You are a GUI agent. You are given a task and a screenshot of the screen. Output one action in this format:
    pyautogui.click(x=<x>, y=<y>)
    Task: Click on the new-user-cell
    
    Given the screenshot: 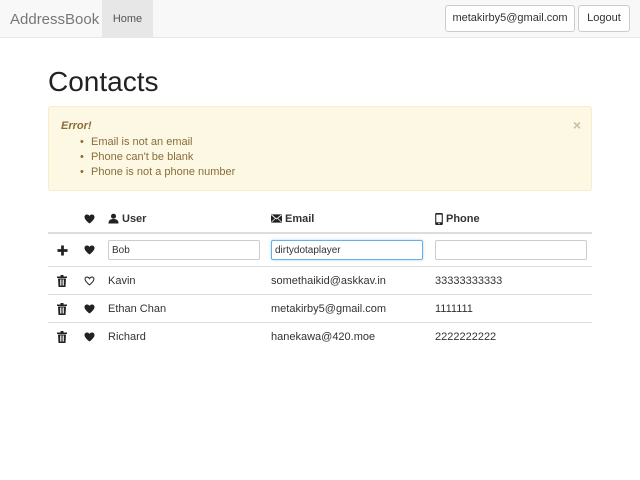 What is the action you would take?
    pyautogui.click(x=184, y=250)
    